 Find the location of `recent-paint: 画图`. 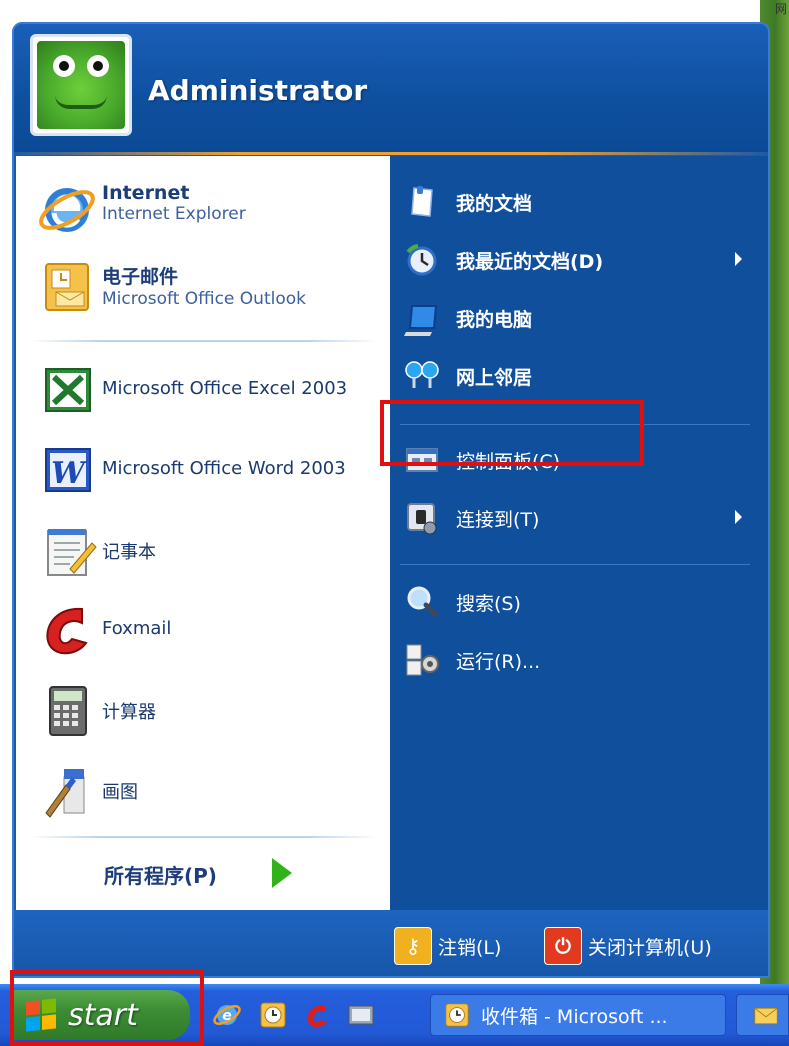

recent-paint: 画图 is located at coordinates (203, 790).